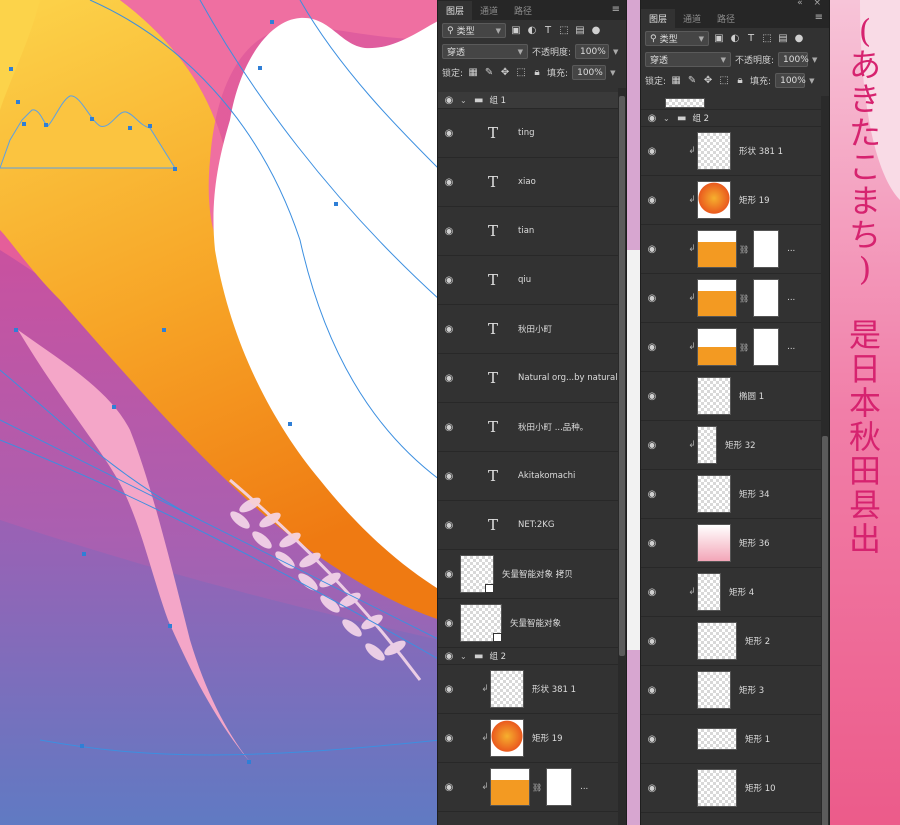 Image resolution: width=900 pixels, height=825 pixels. What do you see at coordinates (799, 39) in the screenshot?
I see `filter-toggle-icon: ●` at bounding box center [799, 39].